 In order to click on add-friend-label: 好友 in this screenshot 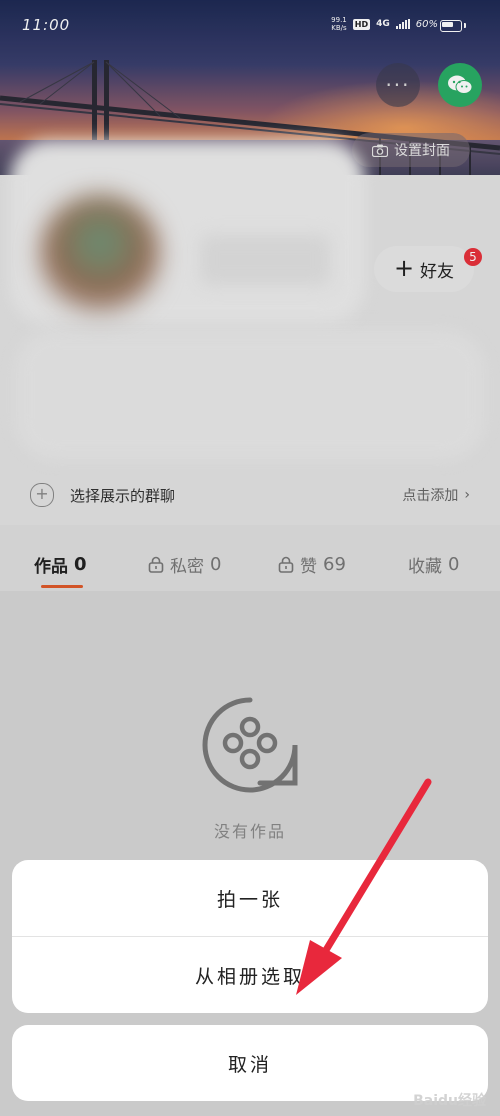, I will do `click(437, 271)`.